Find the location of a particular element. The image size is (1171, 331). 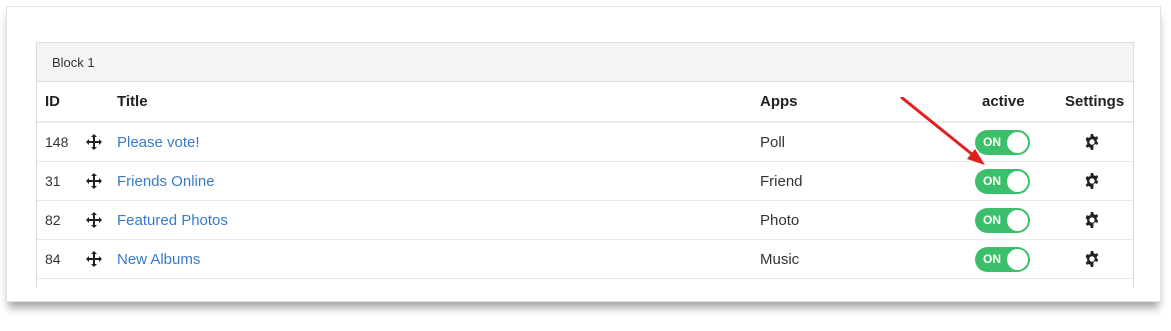

table-row: 148 Please vote! Poll ON is located at coordinates (585, 142).